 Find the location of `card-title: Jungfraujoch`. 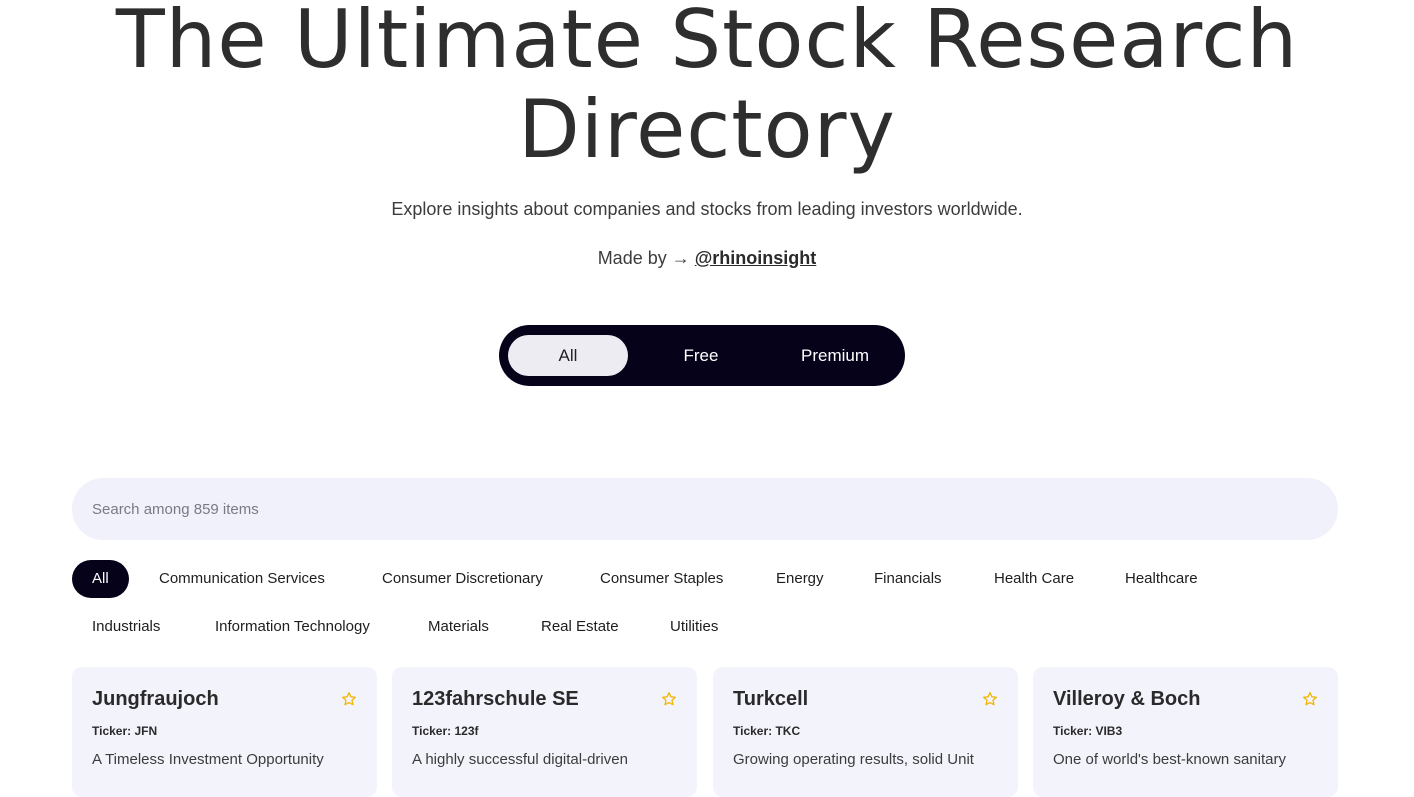

card-title: Jungfraujoch is located at coordinates (155, 699).